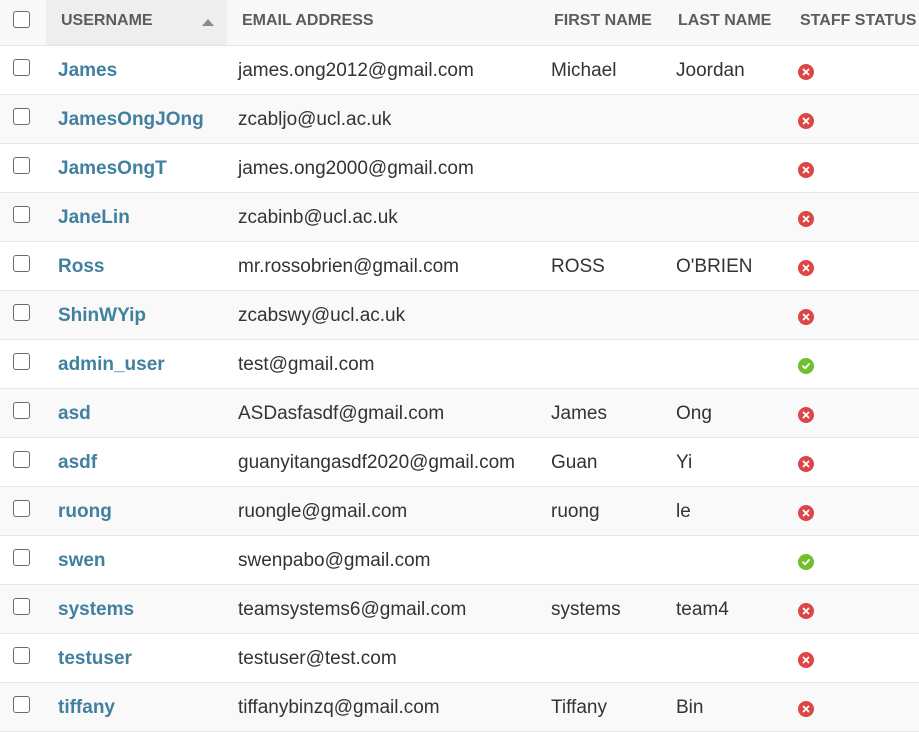 The width and height of the screenshot is (919, 732). What do you see at coordinates (21, 19) in the screenshot?
I see `select-all-checkbox` at bounding box center [21, 19].